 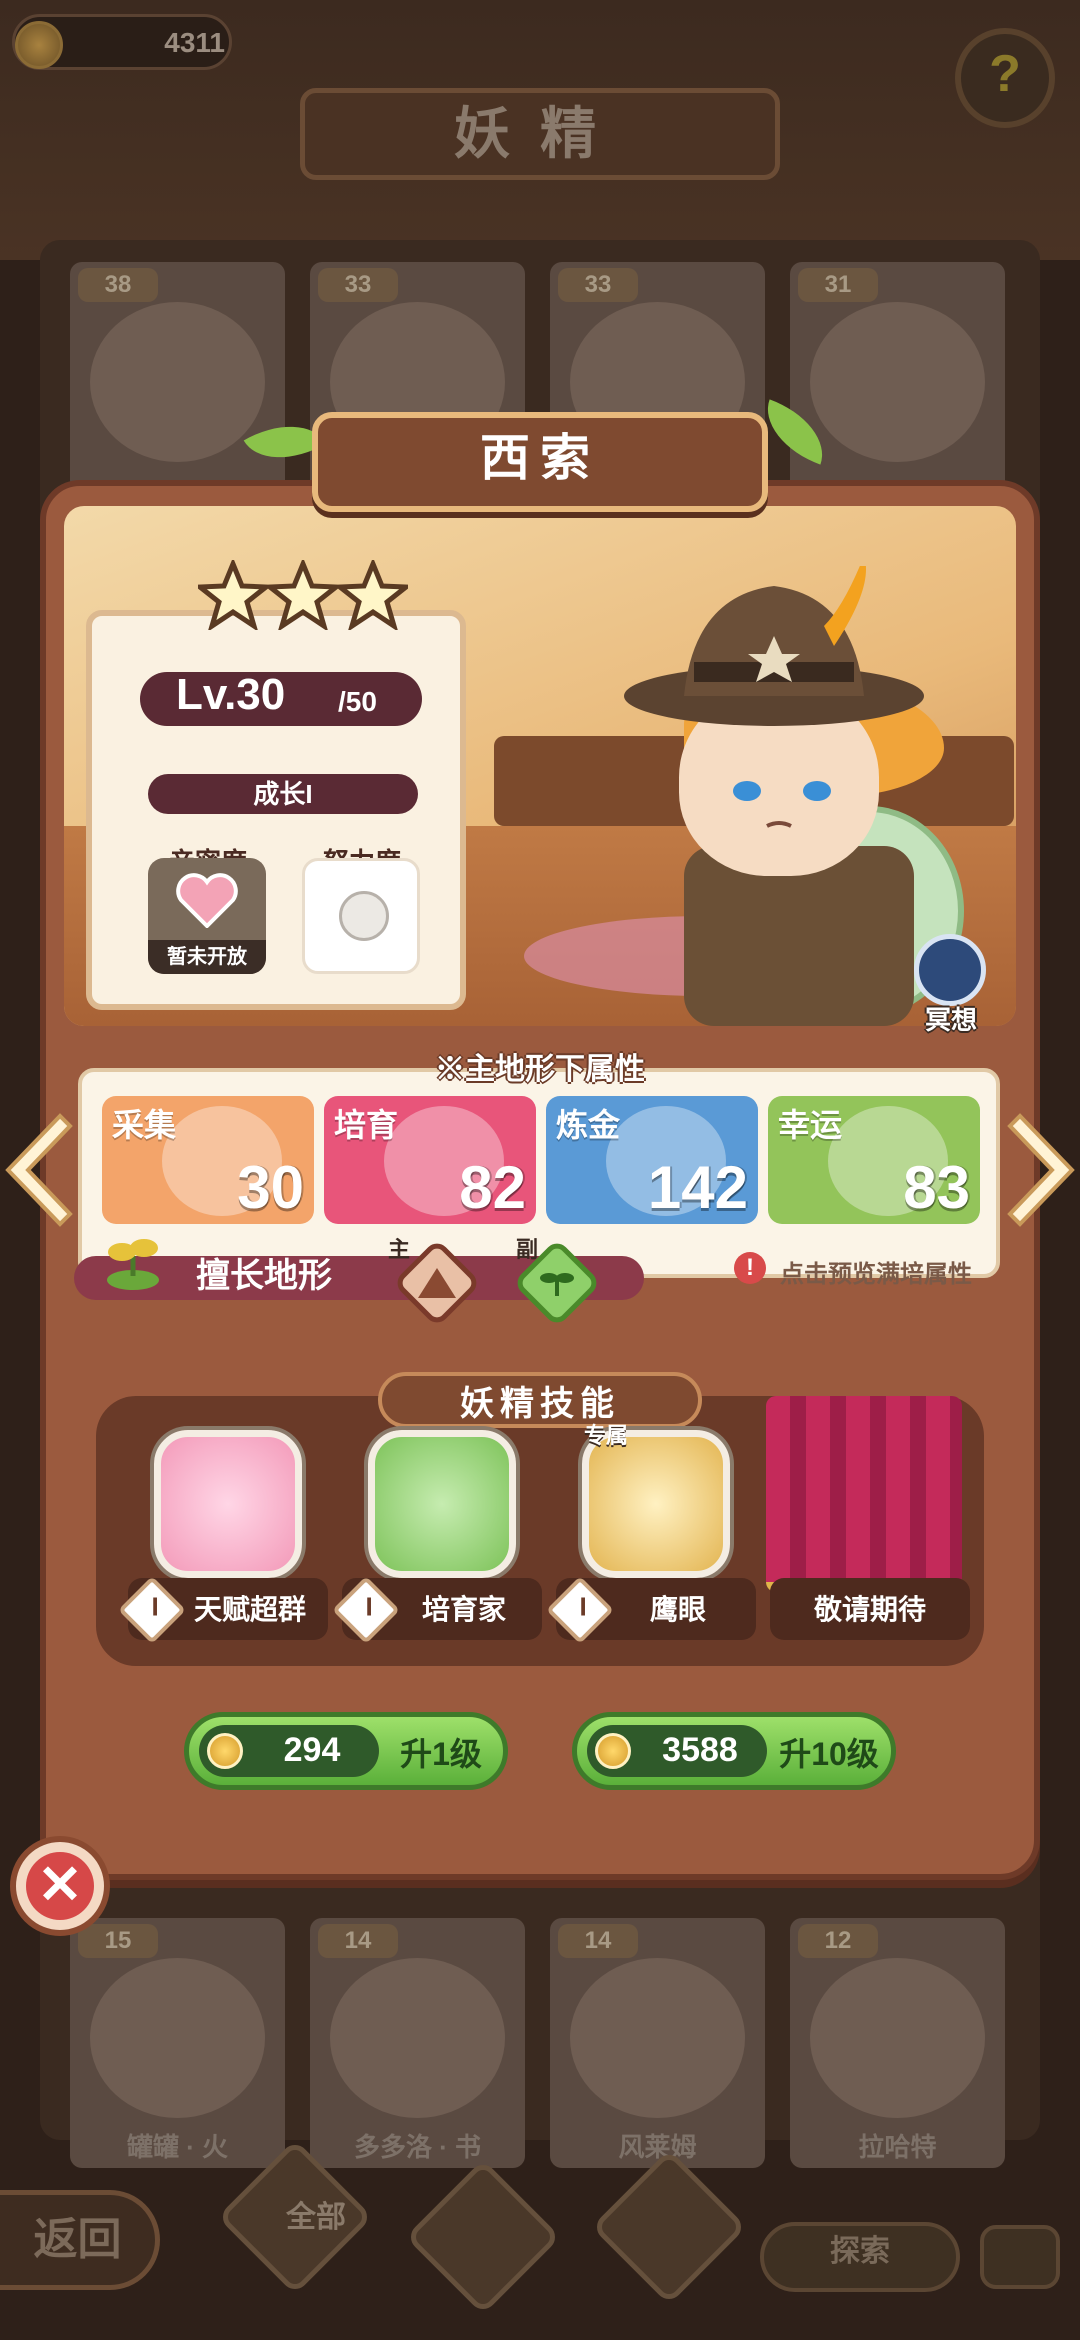 I want to click on fairy-card-name: 多多洛 · 书, so click(x=417, y=2147).